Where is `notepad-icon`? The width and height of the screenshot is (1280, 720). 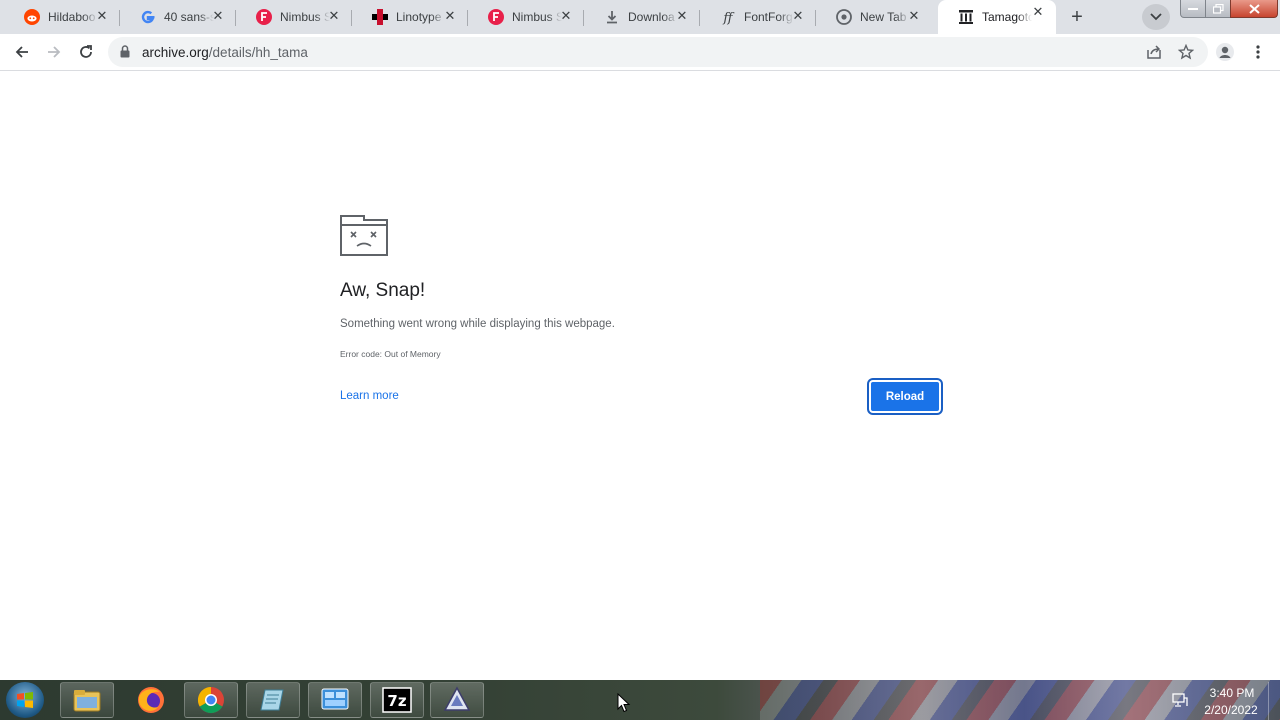
notepad-icon is located at coordinates (272, 700).